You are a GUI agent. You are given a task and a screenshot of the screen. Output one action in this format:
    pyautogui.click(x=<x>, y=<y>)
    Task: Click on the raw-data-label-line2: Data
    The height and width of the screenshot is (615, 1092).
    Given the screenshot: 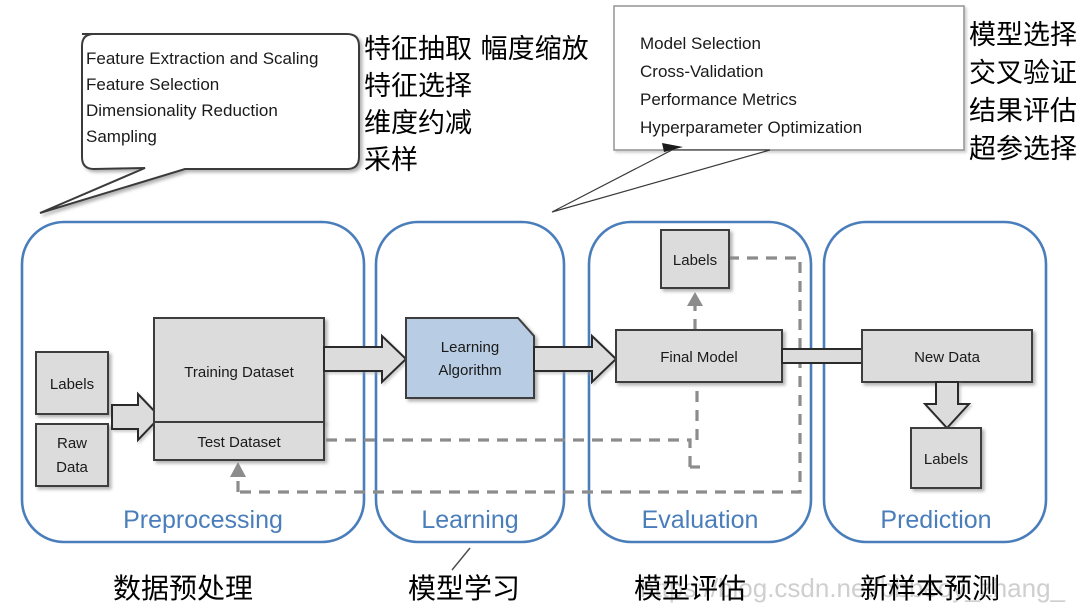 What is the action you would take?
    pyautogui.click(x=72, y=467)
    